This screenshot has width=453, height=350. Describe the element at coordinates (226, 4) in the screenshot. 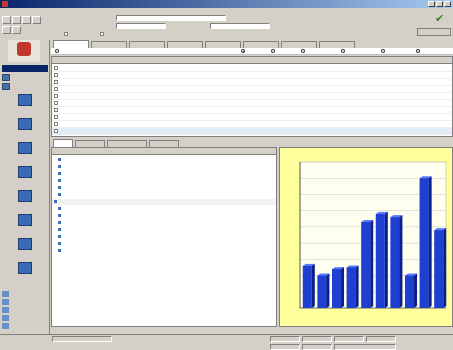

I see `title-bar` at that location.